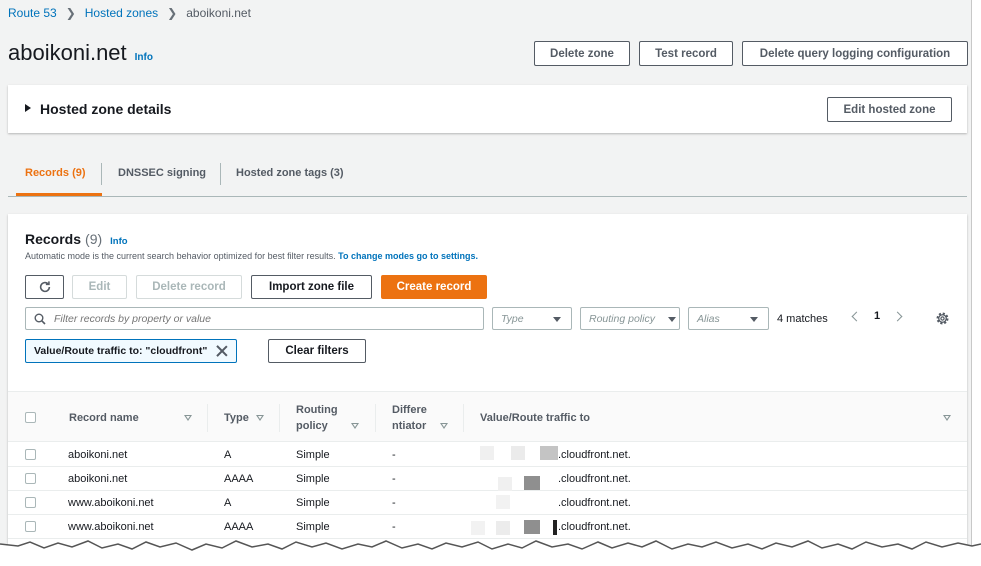 The width and height of the screenshot is (981, 566). What do you see at coordinates (144, 57) in the screenshot?
I see `info-link: Info` at bounding box center [144, 57].